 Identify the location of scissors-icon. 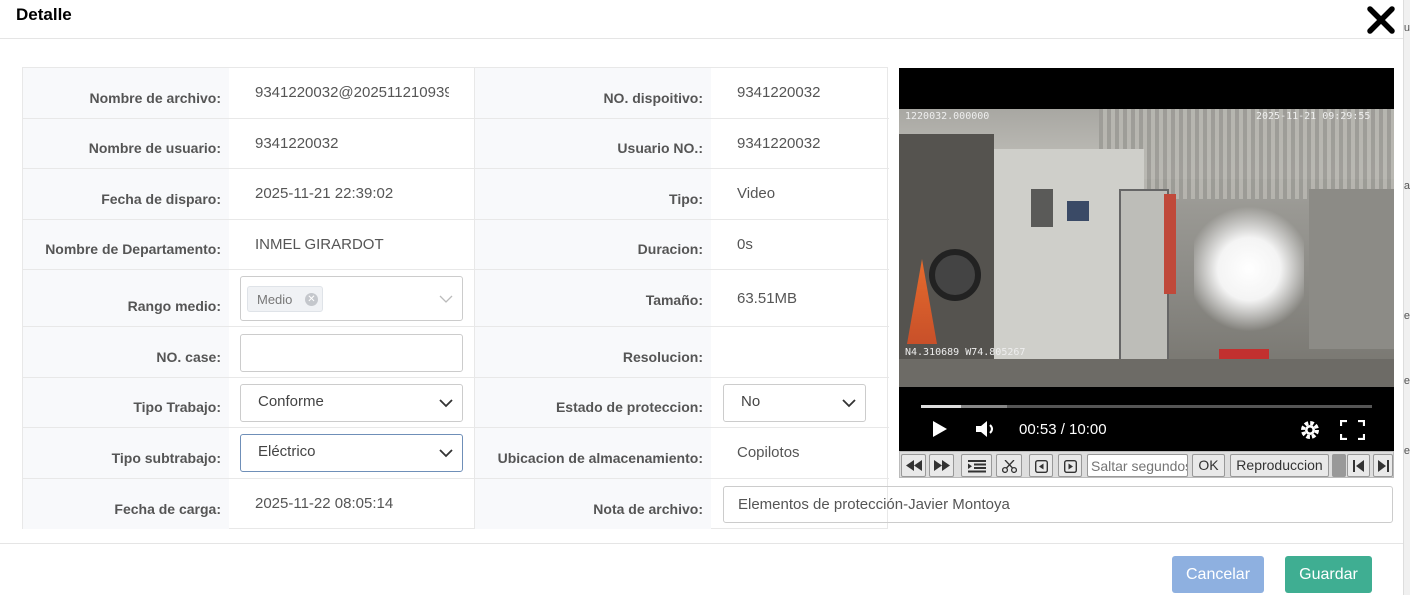
(1009, 466).